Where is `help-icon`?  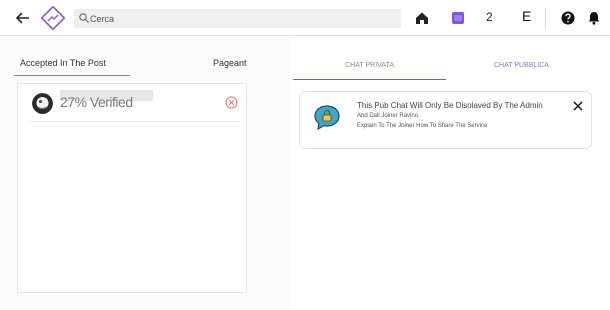
help-icon is located at coordinates (568, 18).